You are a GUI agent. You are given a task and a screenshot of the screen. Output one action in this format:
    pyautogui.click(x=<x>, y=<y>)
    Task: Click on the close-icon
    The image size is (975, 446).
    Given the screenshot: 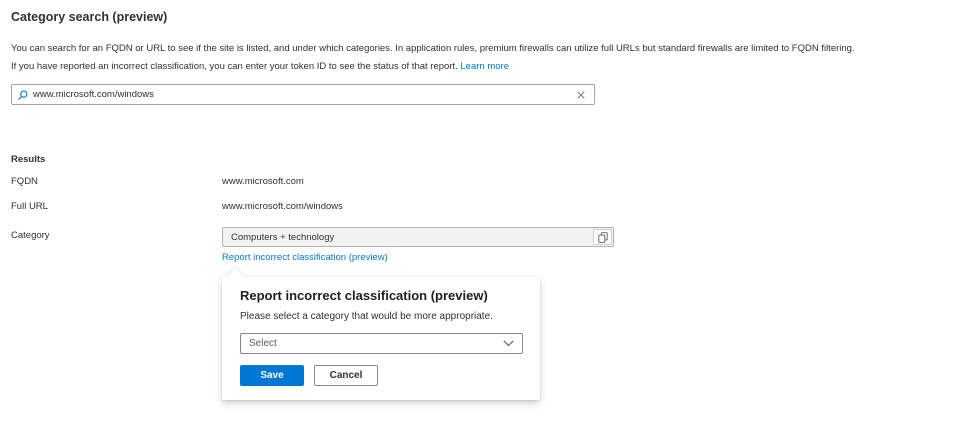 What is the action you would take?
    pyautogui.click(x=581, y=95)
    